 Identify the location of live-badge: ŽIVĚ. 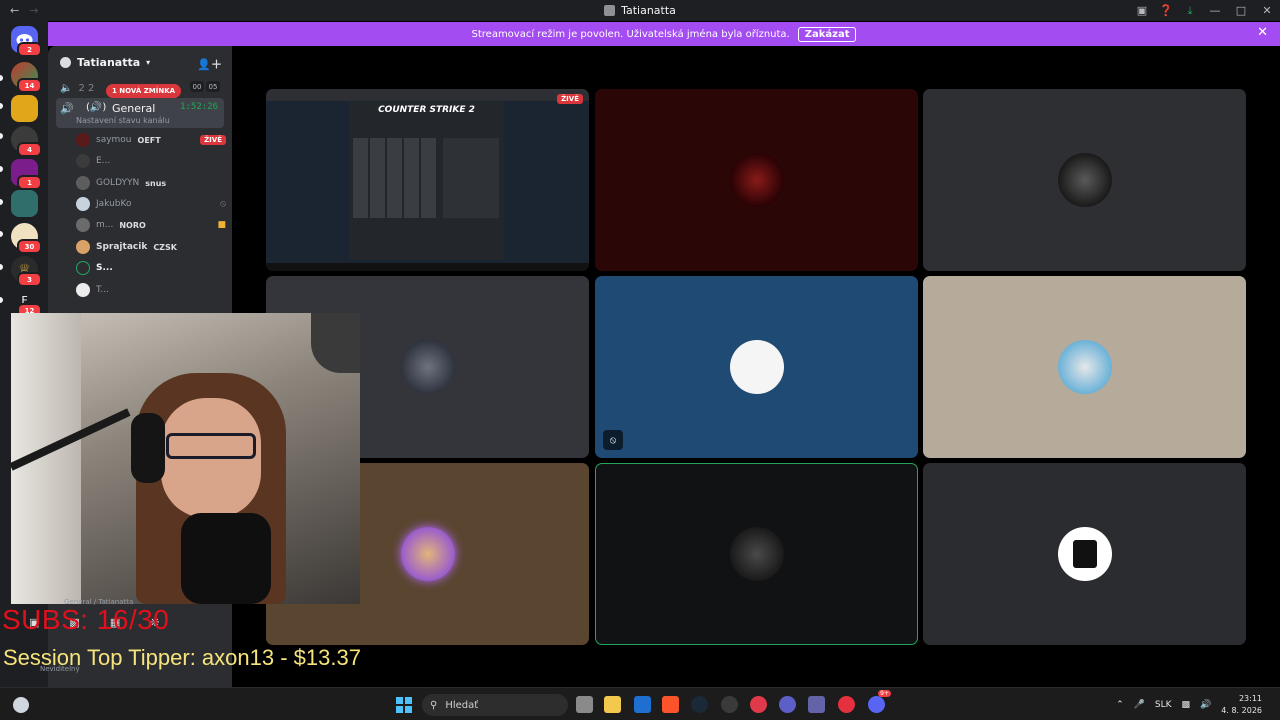
(213, 140).